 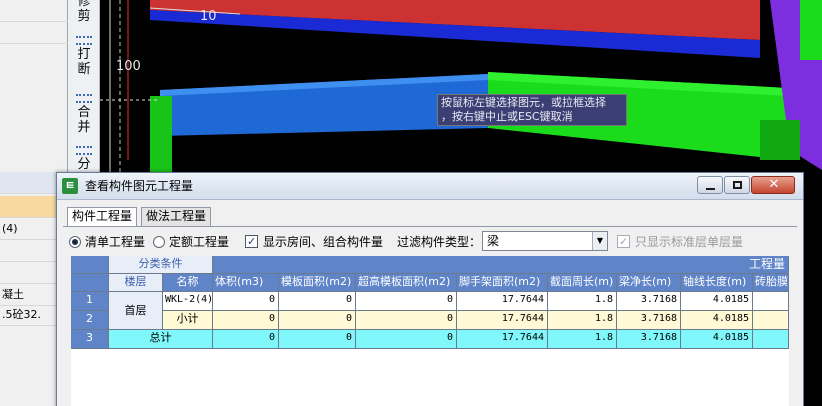 What do you see at coordinates (771, 283) in the screenshot?
I see `col-header-brick-mold: 砖胎膜` at bounding box center [771, 283].